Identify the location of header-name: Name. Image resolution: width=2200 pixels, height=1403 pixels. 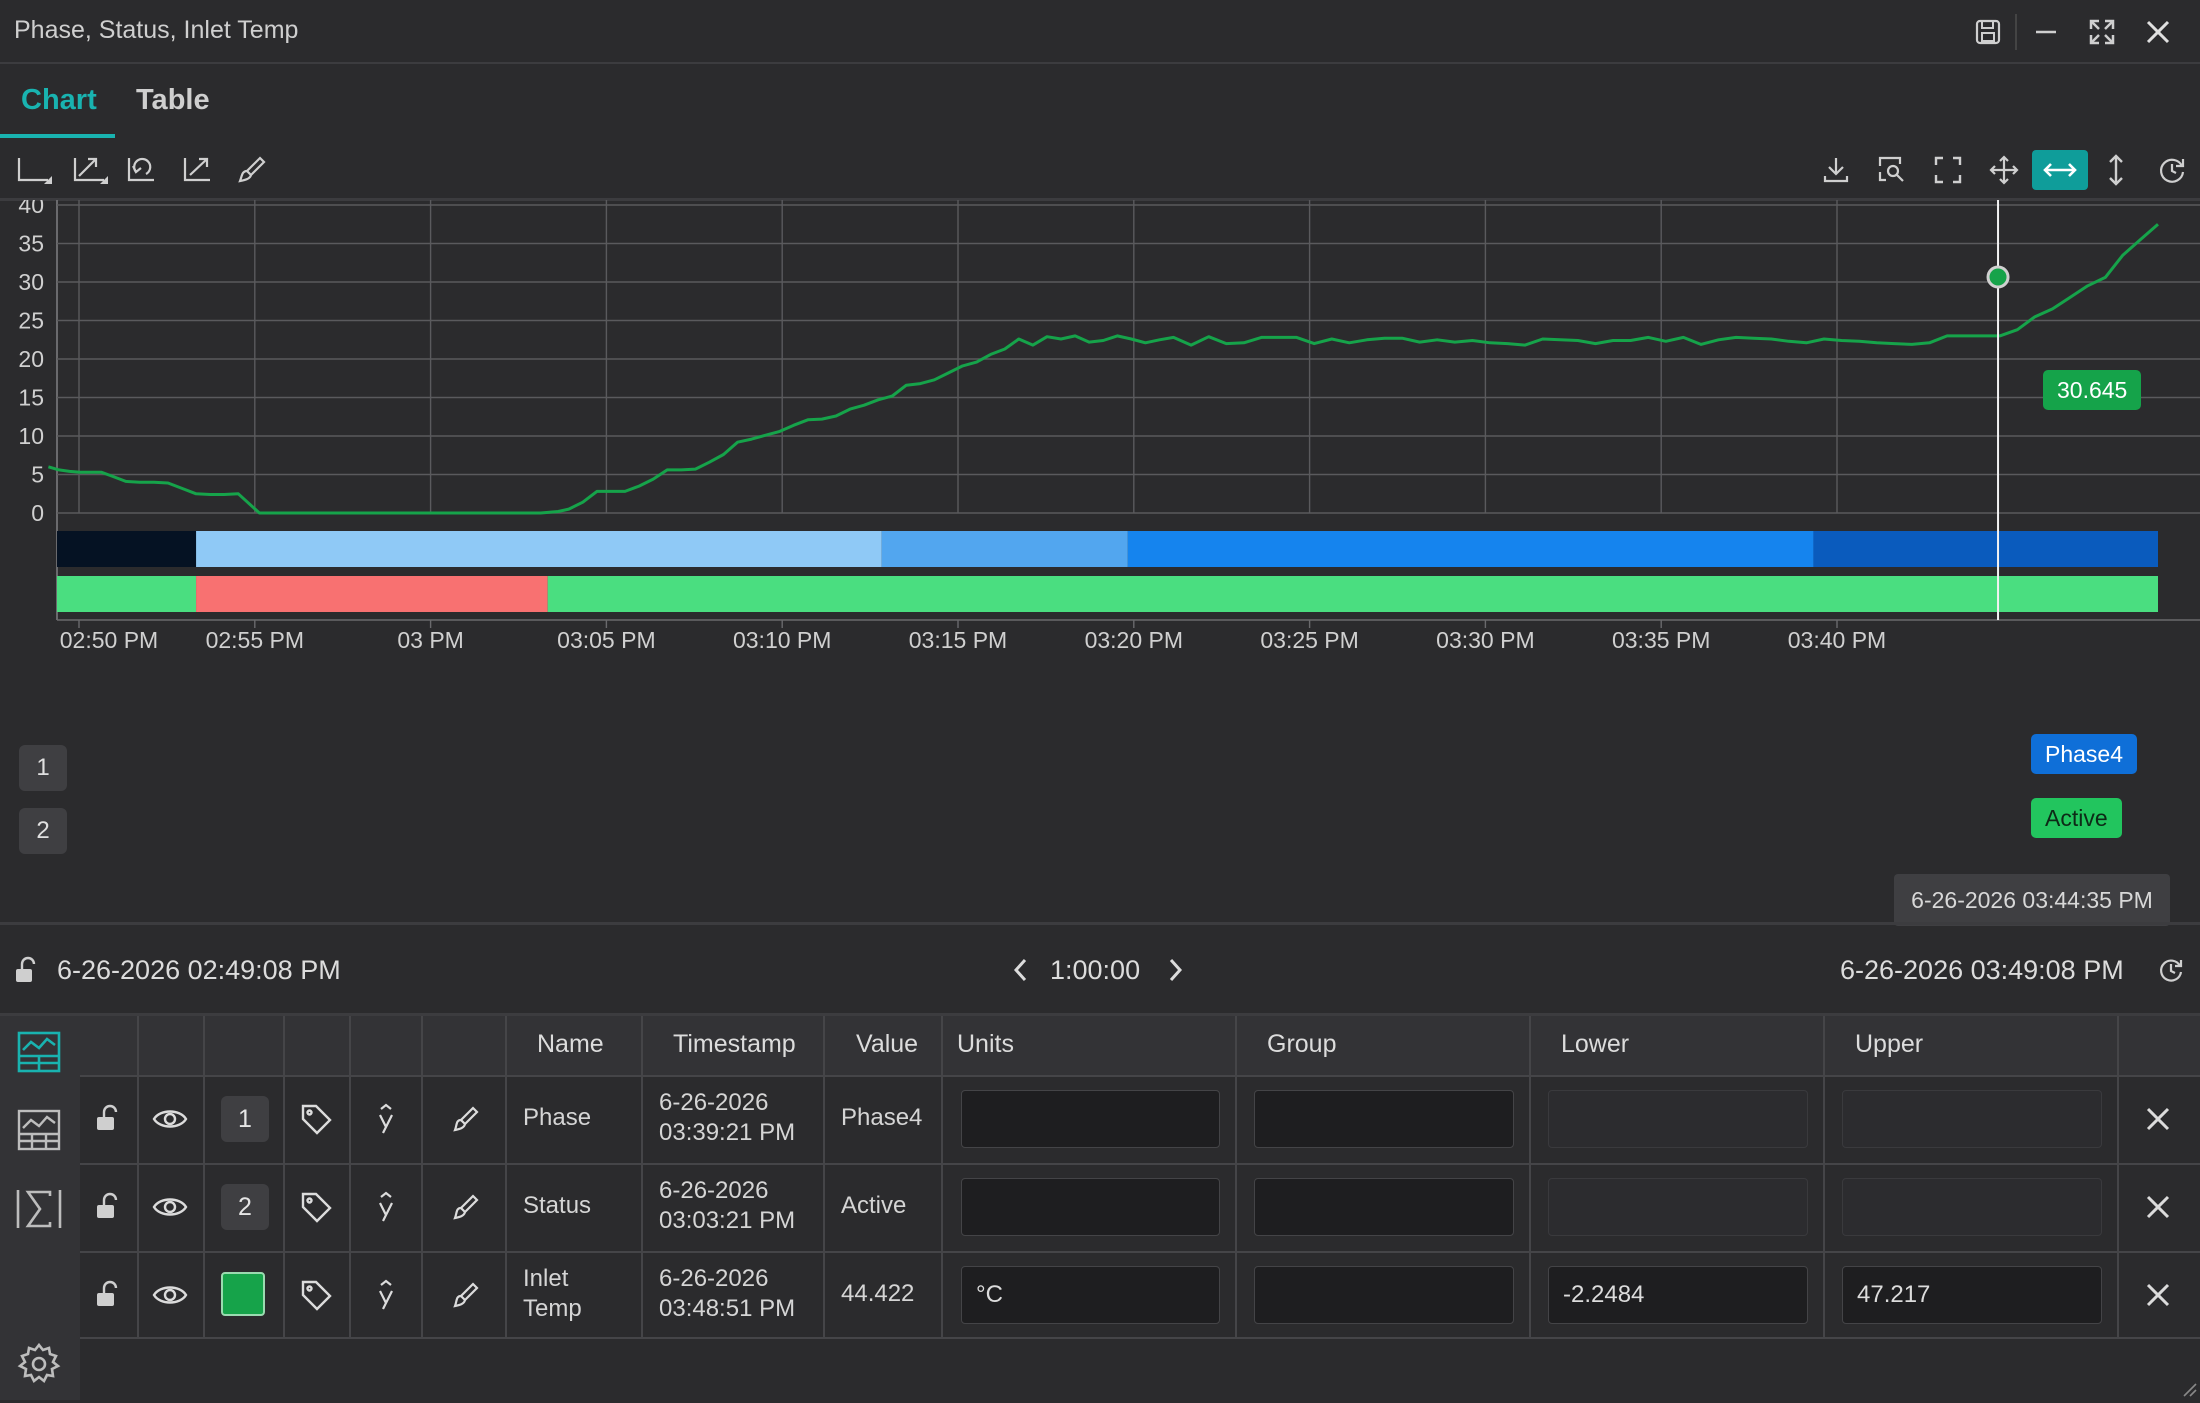
(570, 1044).